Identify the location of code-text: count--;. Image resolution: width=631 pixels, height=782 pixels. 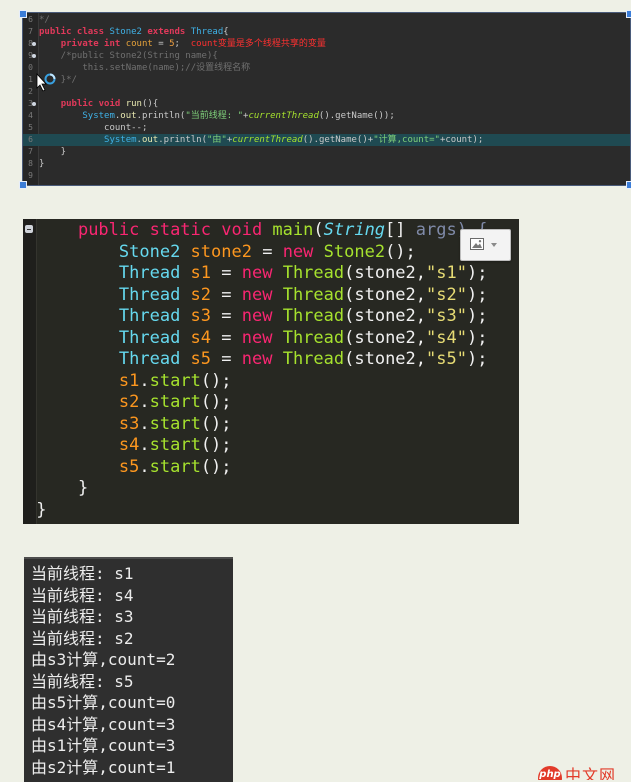
(93, 128).